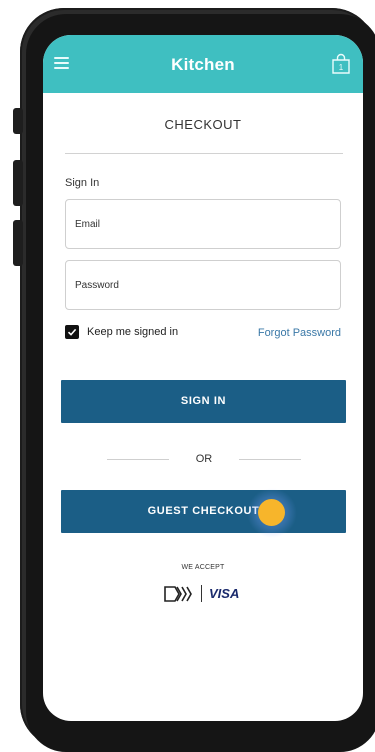 The height and width of the screenshot is (752, 375). What do you see at coordinates (224, 593) in the screenshot?
I see `visa-logo: VISA` at bounding box center [224, 593].